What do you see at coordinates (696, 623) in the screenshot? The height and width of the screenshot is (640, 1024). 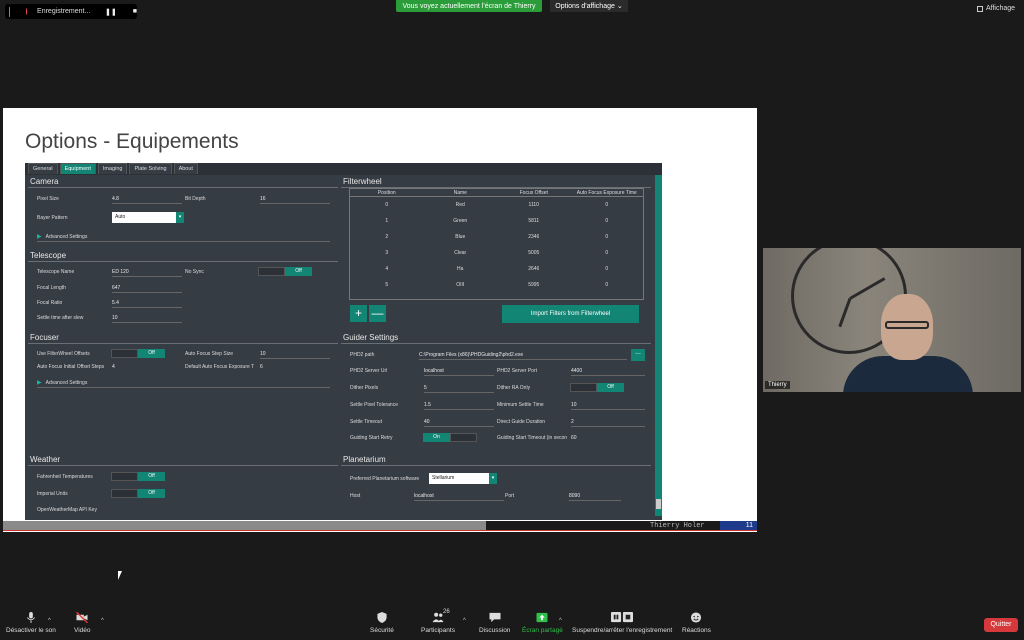 I see `reactions-button: Réactions` at bounding box center [696, 623].